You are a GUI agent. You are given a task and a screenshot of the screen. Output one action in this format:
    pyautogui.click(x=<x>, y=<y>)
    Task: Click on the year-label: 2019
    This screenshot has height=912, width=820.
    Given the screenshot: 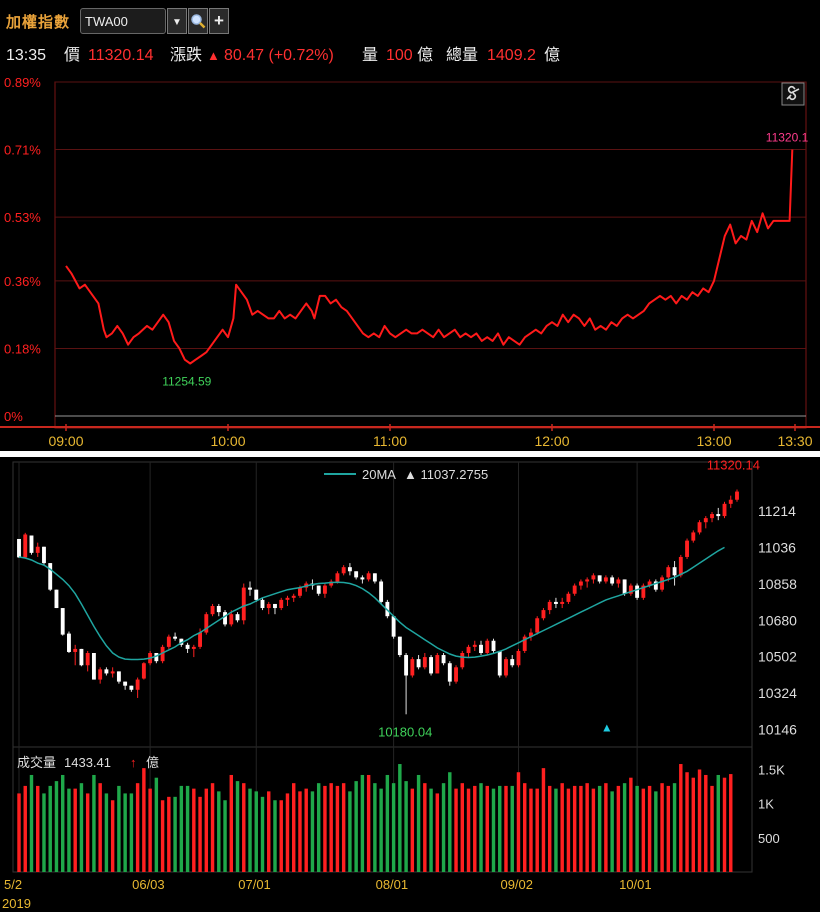 What is the action you would take?
    pyautogui.click(x=16, y=903)
    